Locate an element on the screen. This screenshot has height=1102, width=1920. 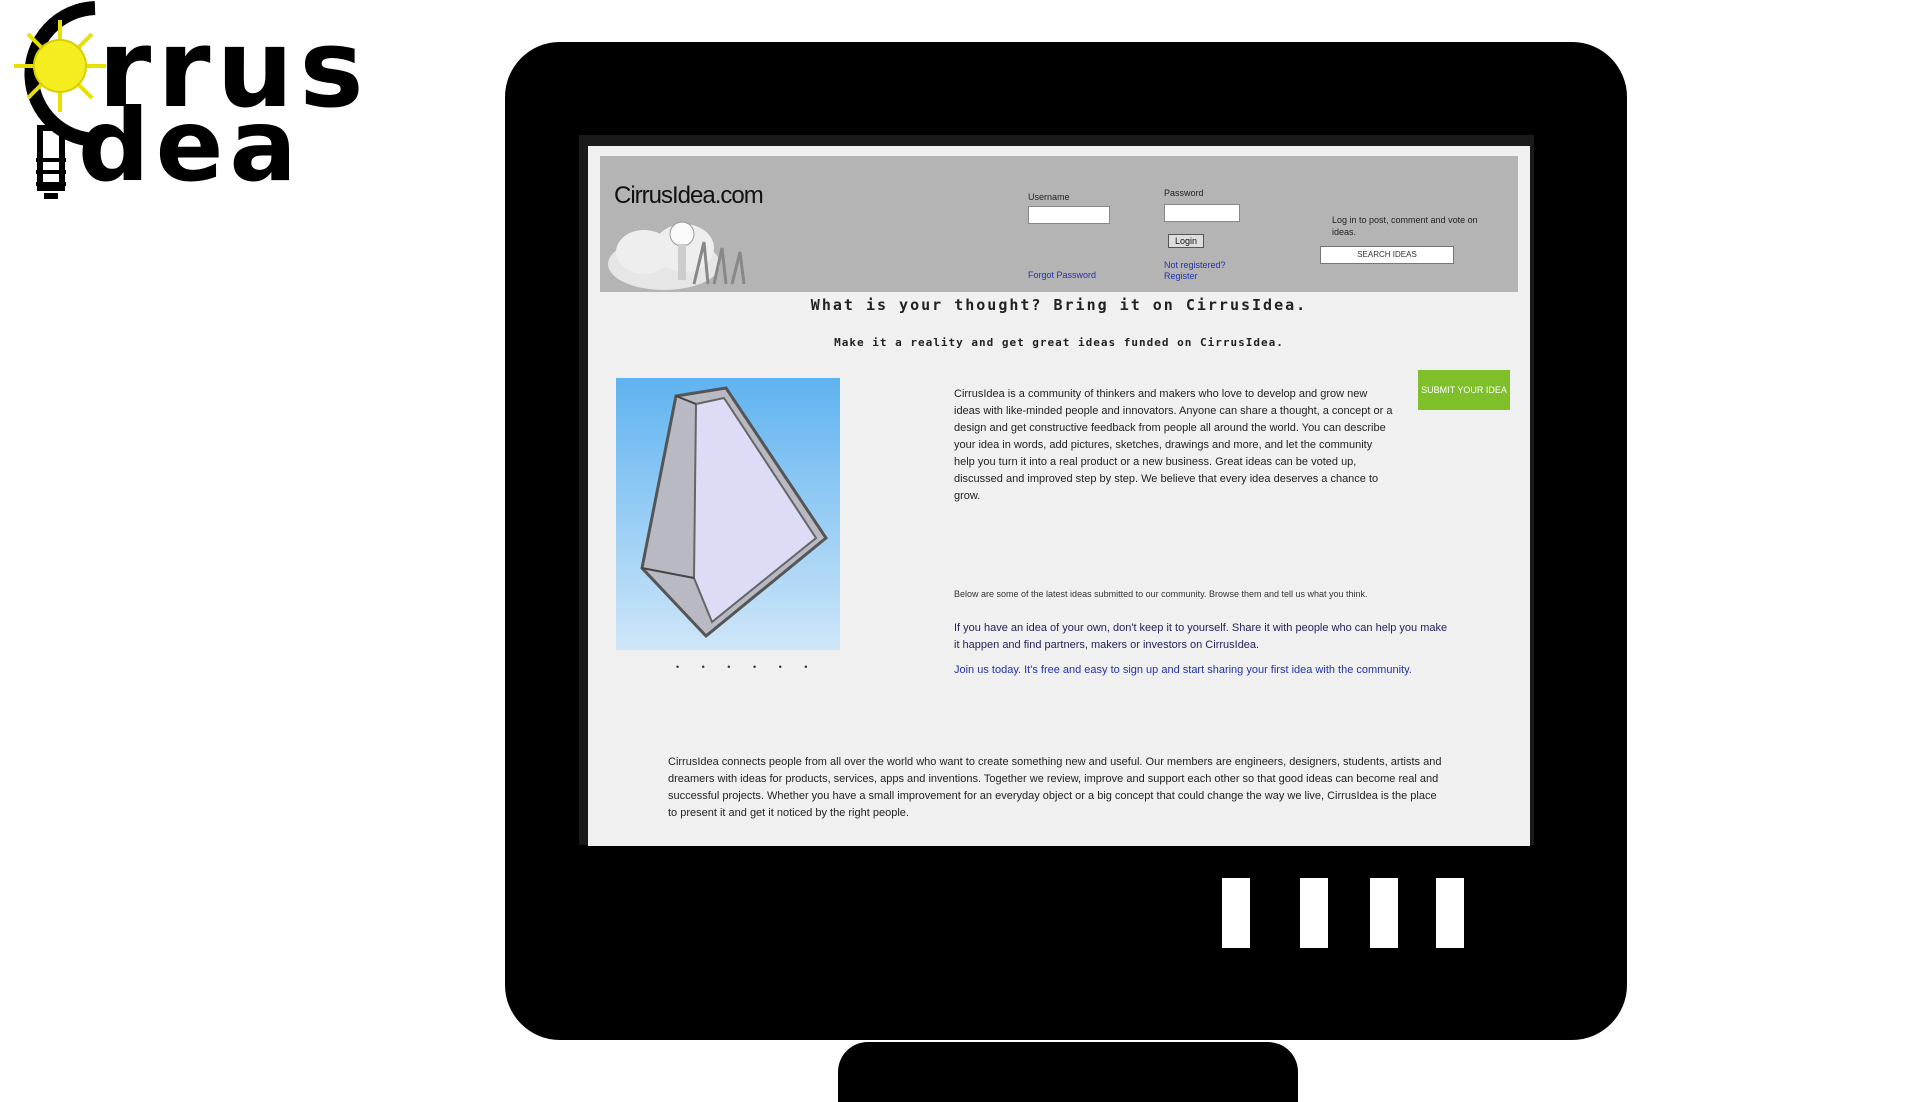
cloud-bulb-icon is located at coordinates (677, 255).